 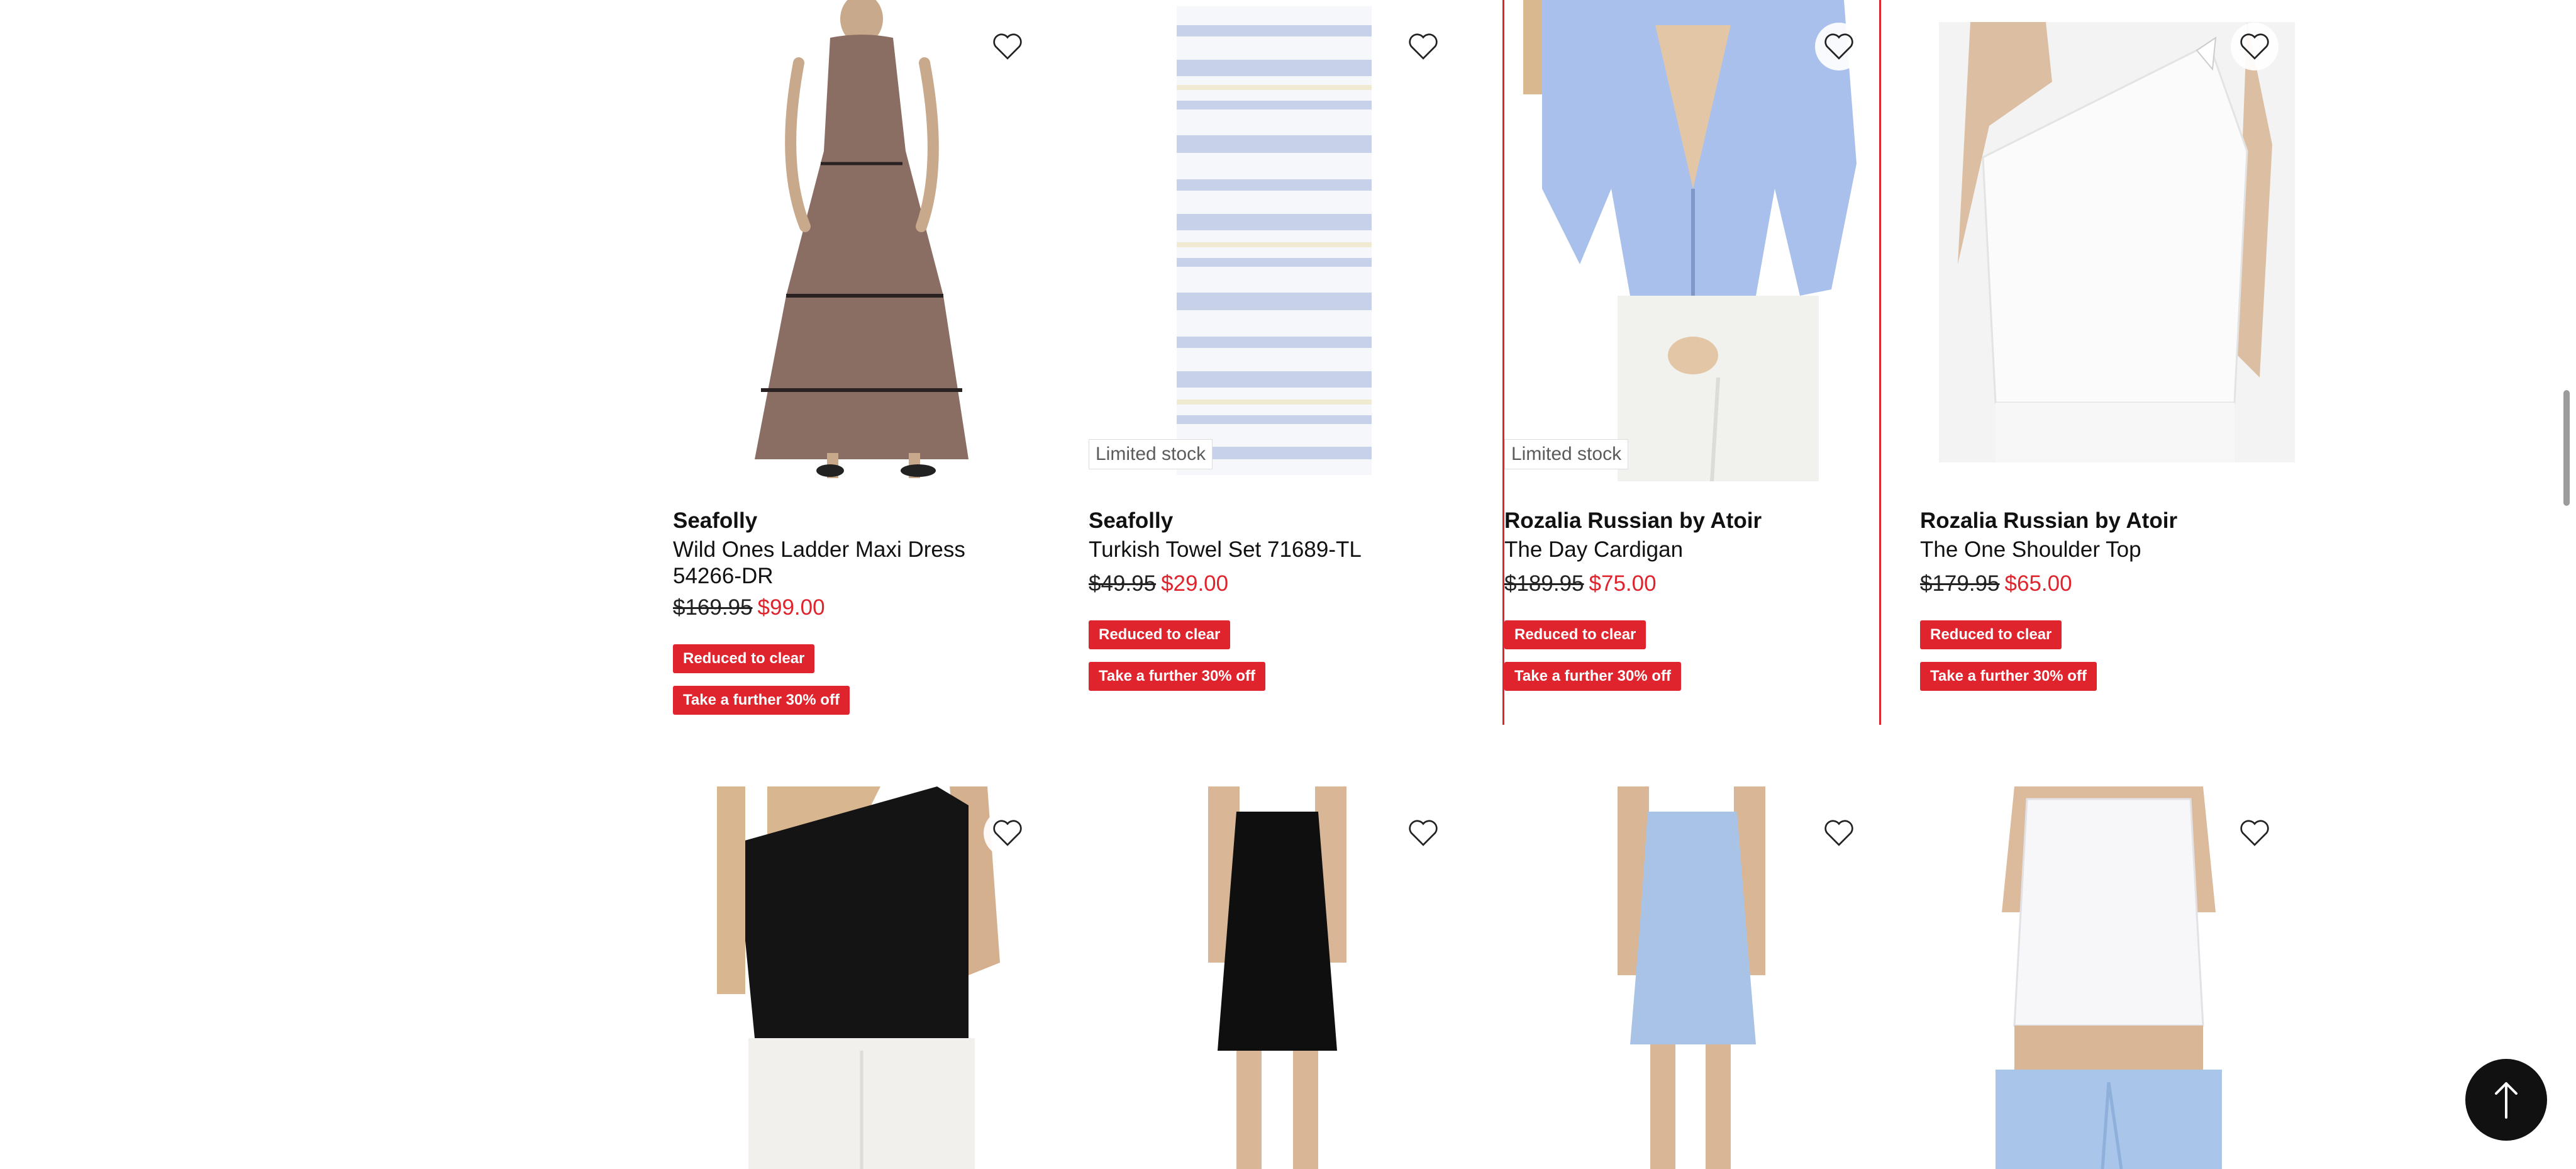 What do you see at coordinates (1680, 550) in the screenshot?
I see `product-name: The Day Cardigan` at bounding box center [1680, 550].